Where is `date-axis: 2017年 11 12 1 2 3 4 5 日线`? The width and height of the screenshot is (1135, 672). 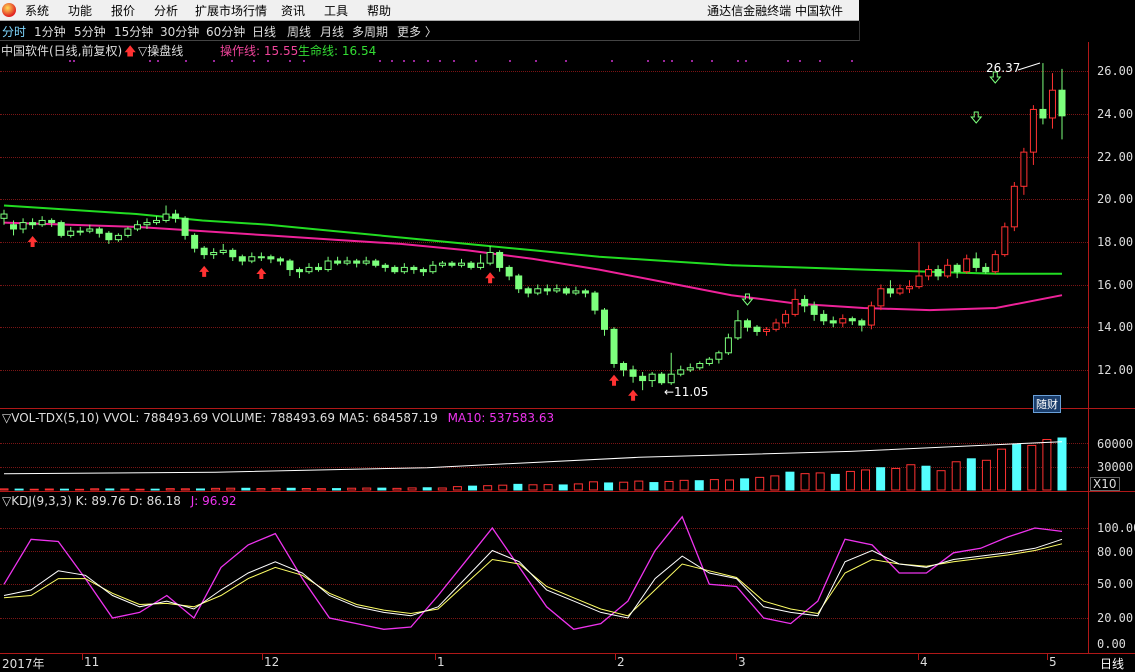 date-axis: 2017年 11 12 1 2 3 4 5 日线 is located at coordinates (567, 662).